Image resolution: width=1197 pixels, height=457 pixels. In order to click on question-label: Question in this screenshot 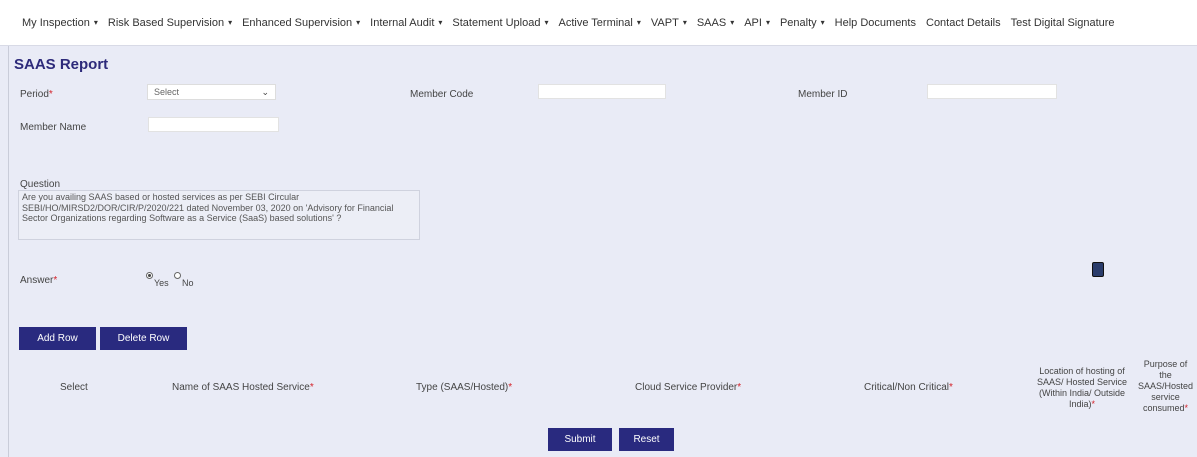, I will do `click(40, 184)`.